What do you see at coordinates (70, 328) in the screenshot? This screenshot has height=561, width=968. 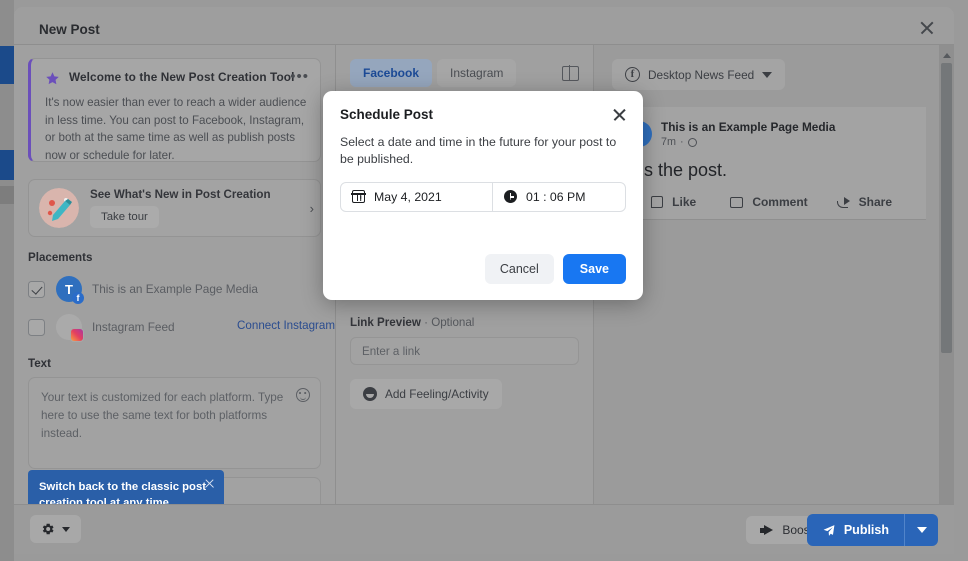 I see `avatar` at bounding box center [70, 328].